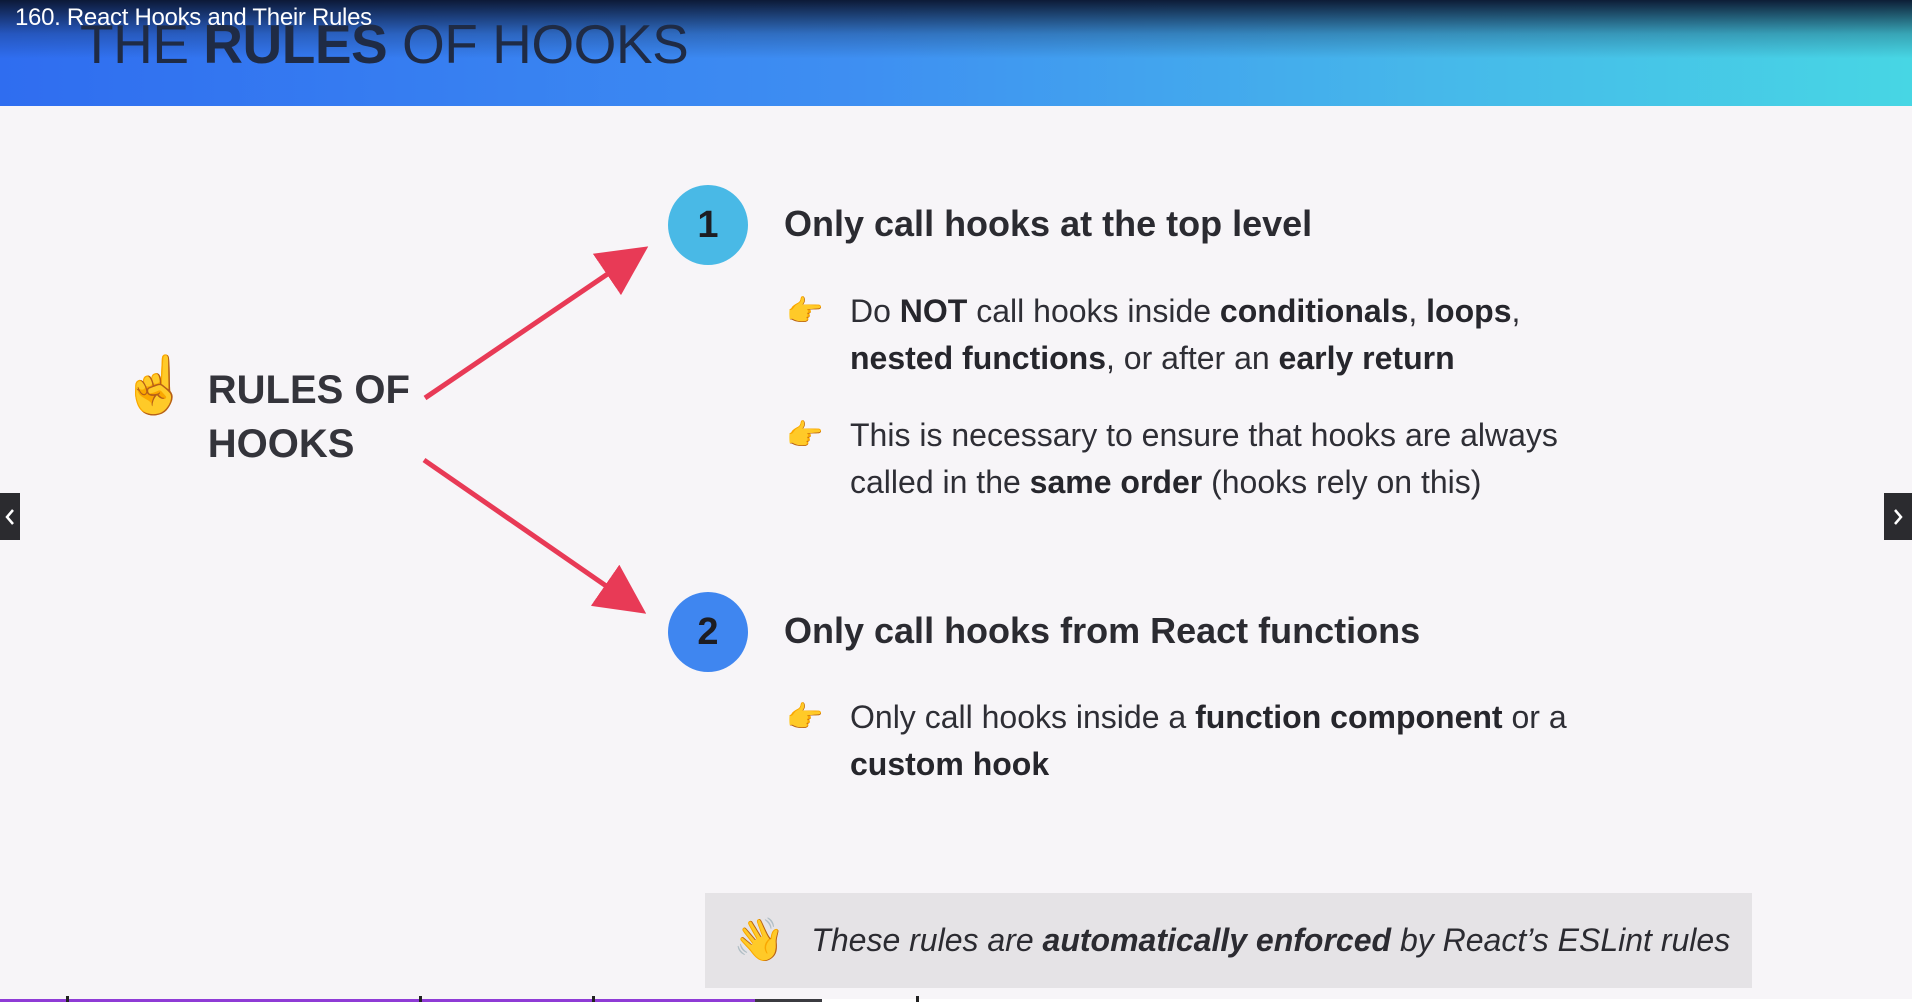  Describe the element at coordinates (708, 225) in the screenshot. I see `rule-1-number-badge: 1` at that location.